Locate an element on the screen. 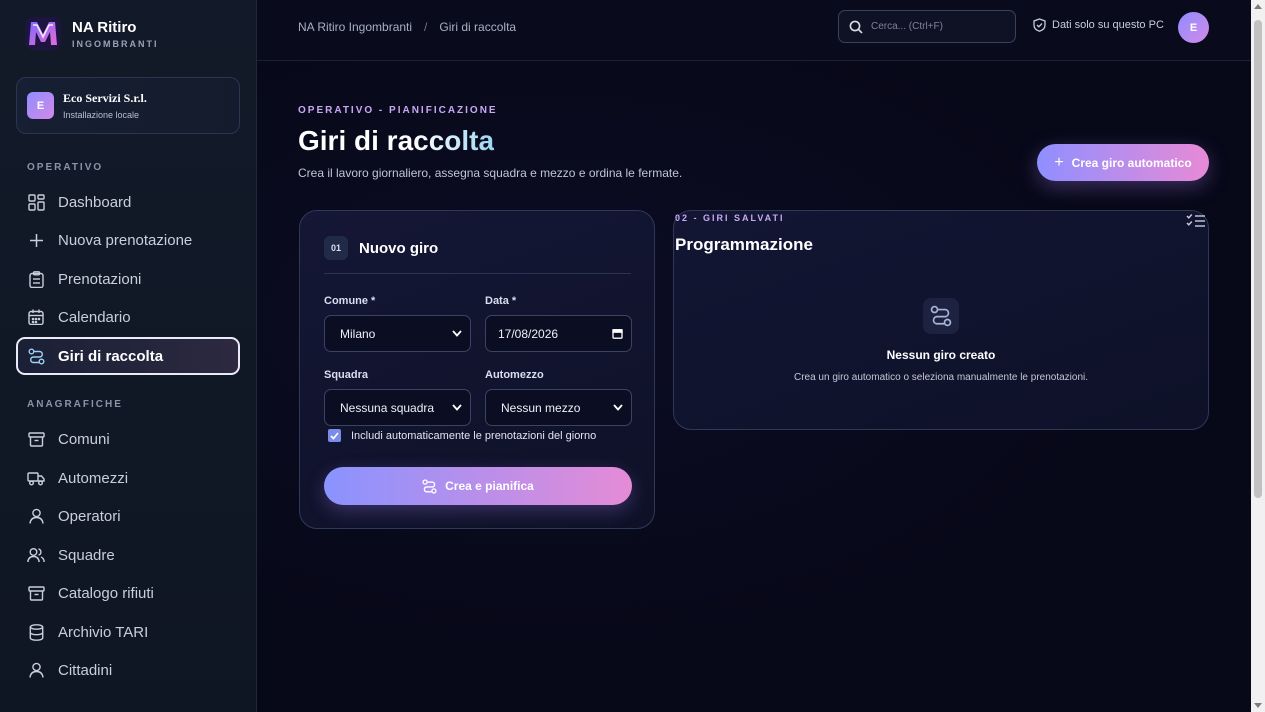 The height and width of the screenshot is (712, 1265). date-input: 17/08/2026 is located at coordinates (558, 333).